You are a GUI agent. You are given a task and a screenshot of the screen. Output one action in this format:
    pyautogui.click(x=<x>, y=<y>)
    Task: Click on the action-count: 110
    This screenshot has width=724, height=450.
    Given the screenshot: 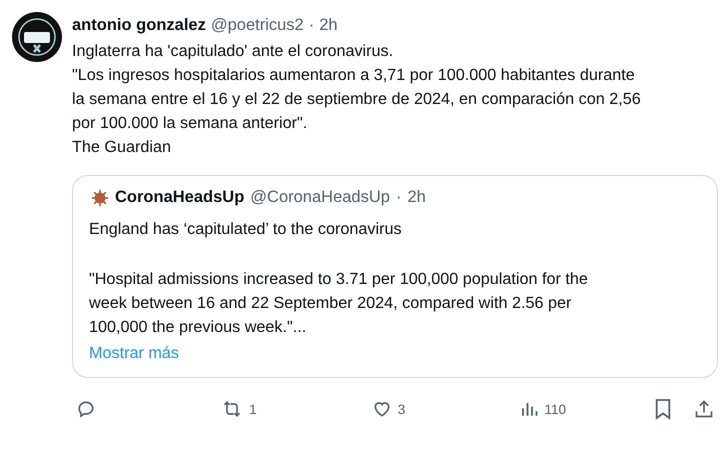 What is the action you would take?
    pyautogui.click(x=555, y=409)
    